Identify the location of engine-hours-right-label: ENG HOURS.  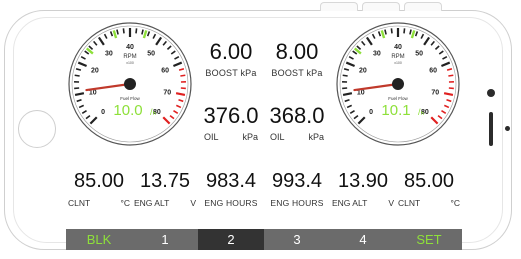
(297, 203).